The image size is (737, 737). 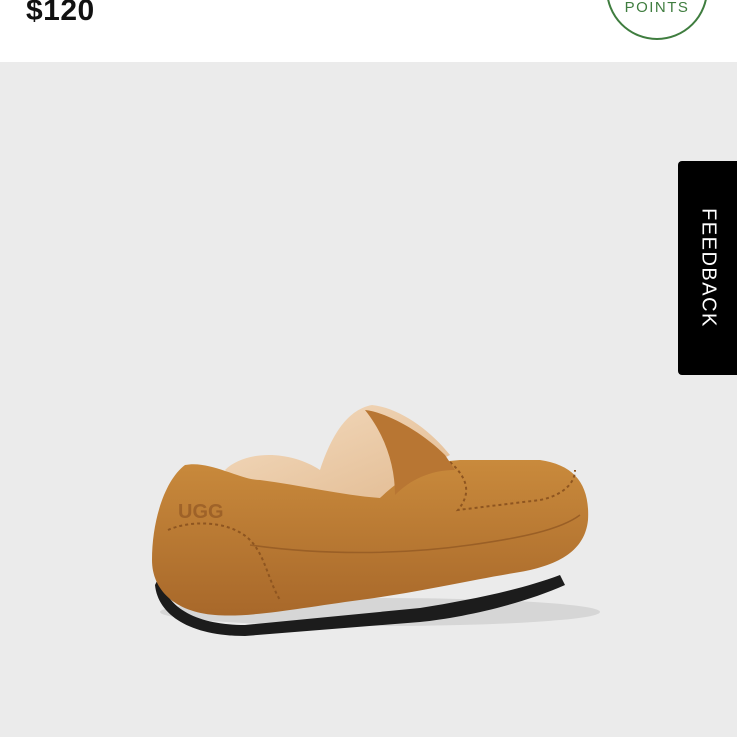 What do you see at coordinates (657, 8) in the screenshot?
I see `points-badge-label: POINTS` at bounding box center [657, 8].